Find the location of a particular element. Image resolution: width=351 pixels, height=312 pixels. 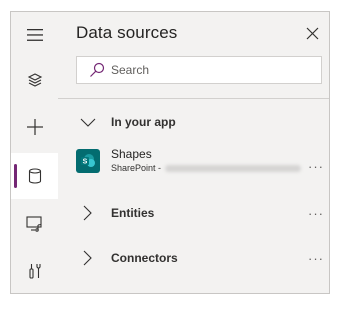

redacted-account is located at coordinates (233, 169).